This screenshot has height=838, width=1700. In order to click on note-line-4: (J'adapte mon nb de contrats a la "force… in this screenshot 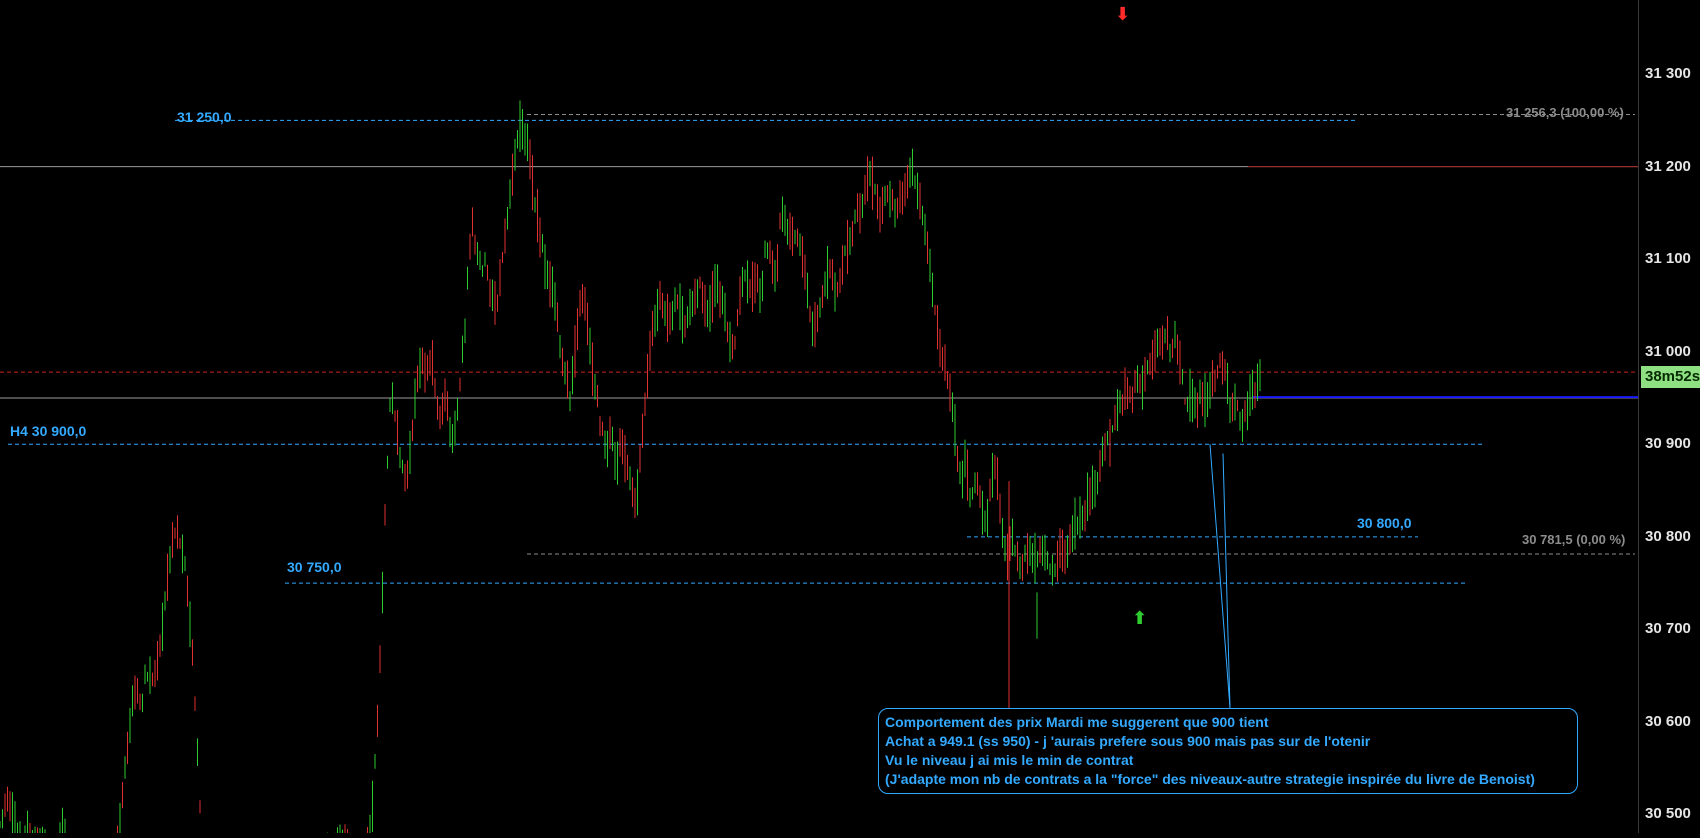, I will do `click(1210, 779)`.